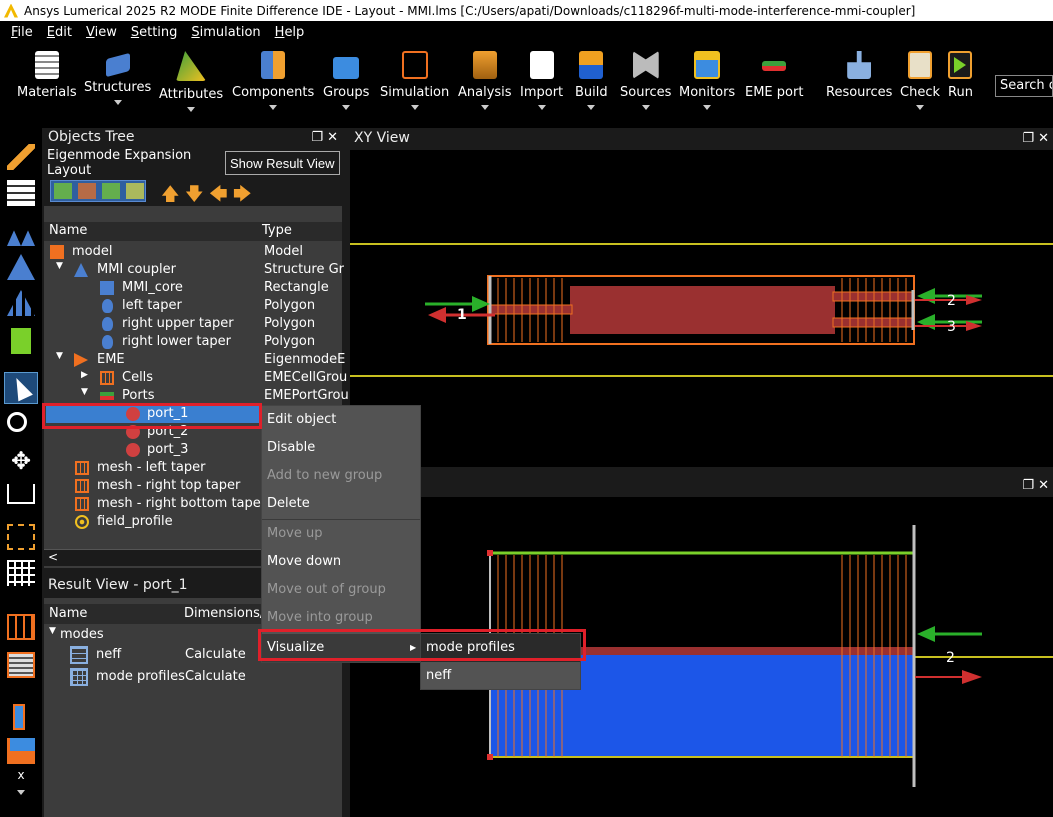  Describe the element at coordinates (21, 388) in the screenshot. I see `select-pointer-icon` at that location.